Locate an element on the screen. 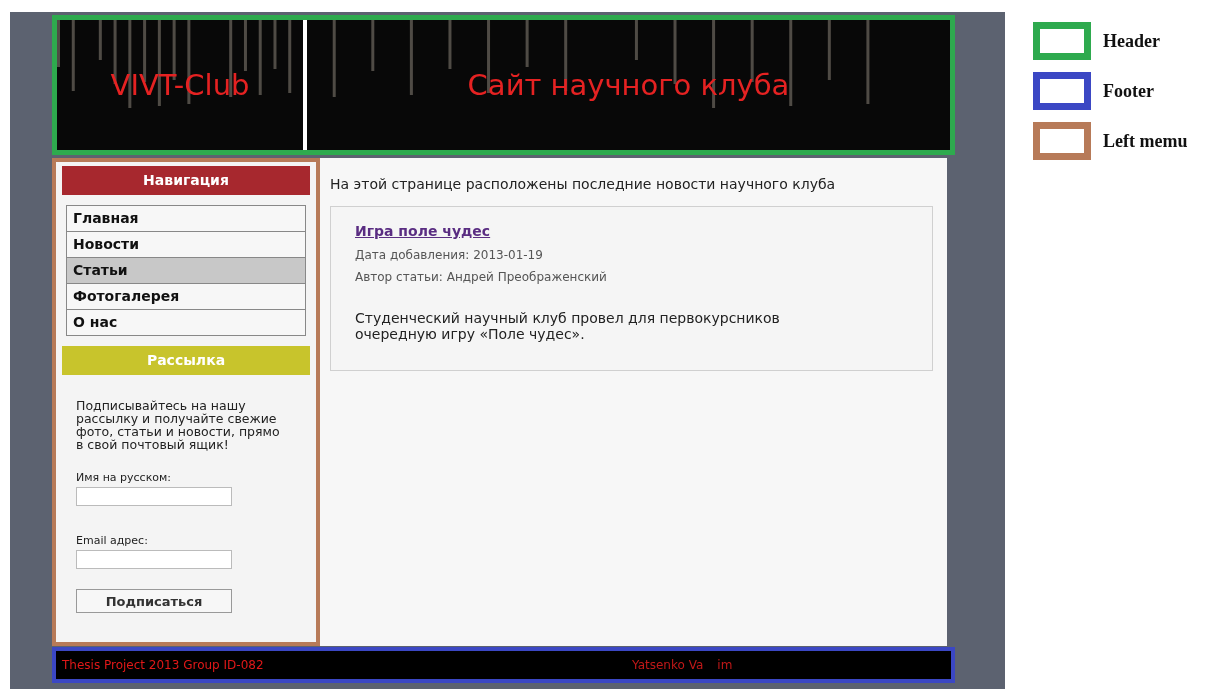  legend-label: Footer is located at coordinates (1128, 91).